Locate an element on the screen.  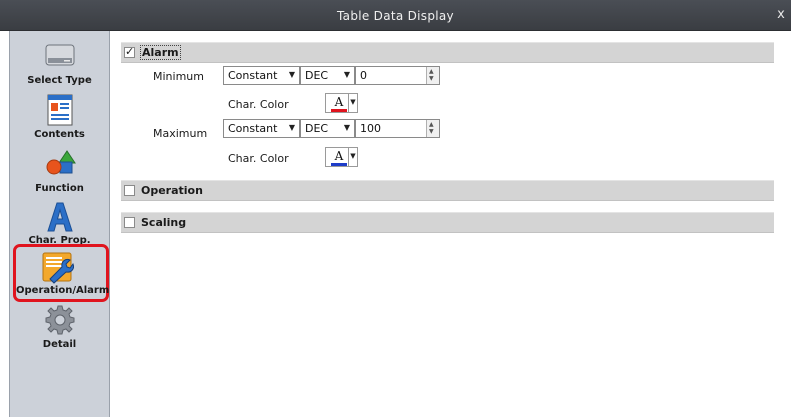
maximum-value-input: 100 ▲ ▼ is located at coordinates (397, 128).